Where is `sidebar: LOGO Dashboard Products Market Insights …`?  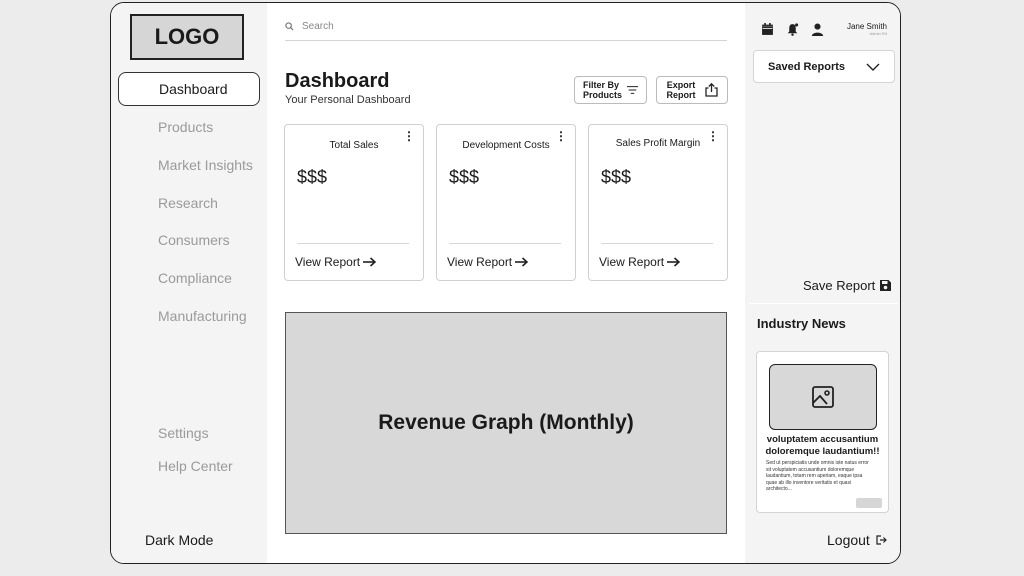 sidebar: LOGO Dashboard Products Market Insights … is located at coordinates (189, 283).